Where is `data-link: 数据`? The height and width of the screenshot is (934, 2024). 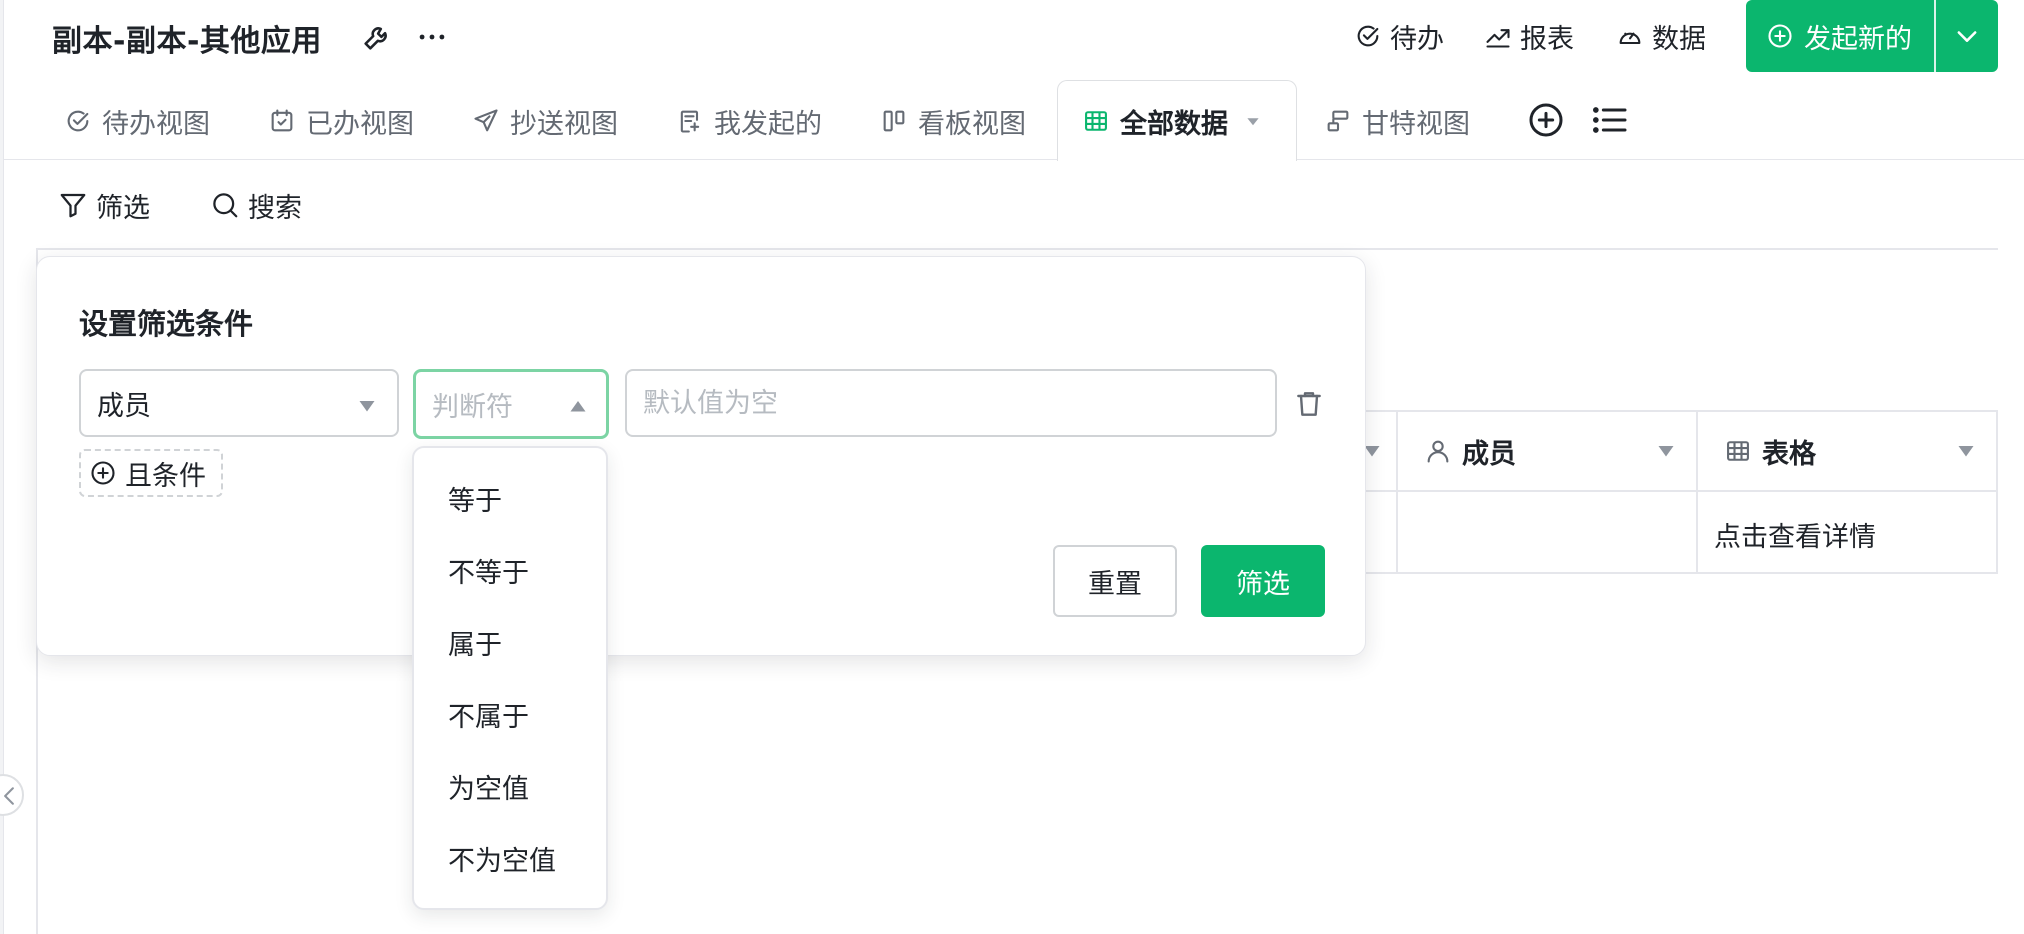 data-link: 数据 is located at coordinates (1661, 36).